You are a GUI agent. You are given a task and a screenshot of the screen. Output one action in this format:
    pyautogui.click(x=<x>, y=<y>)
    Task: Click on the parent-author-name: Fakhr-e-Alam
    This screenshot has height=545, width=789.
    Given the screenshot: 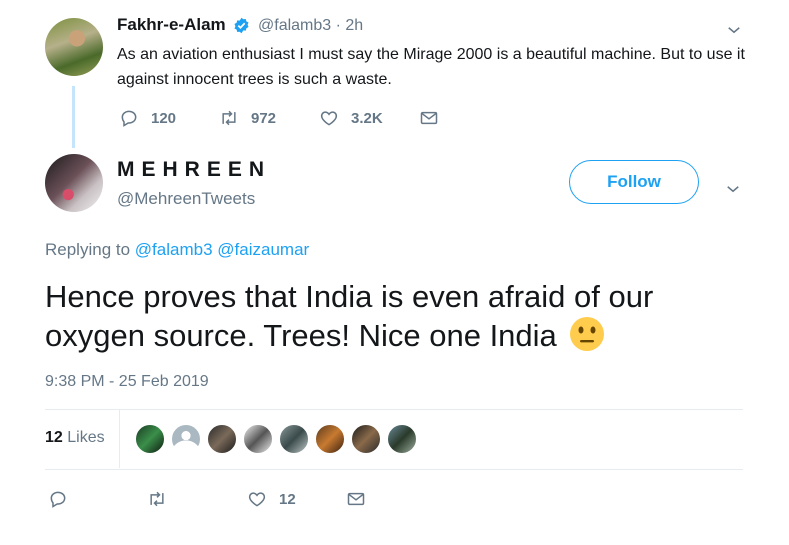 What is the action you would take?
    pyautogui.click(x=171, y=25)
    